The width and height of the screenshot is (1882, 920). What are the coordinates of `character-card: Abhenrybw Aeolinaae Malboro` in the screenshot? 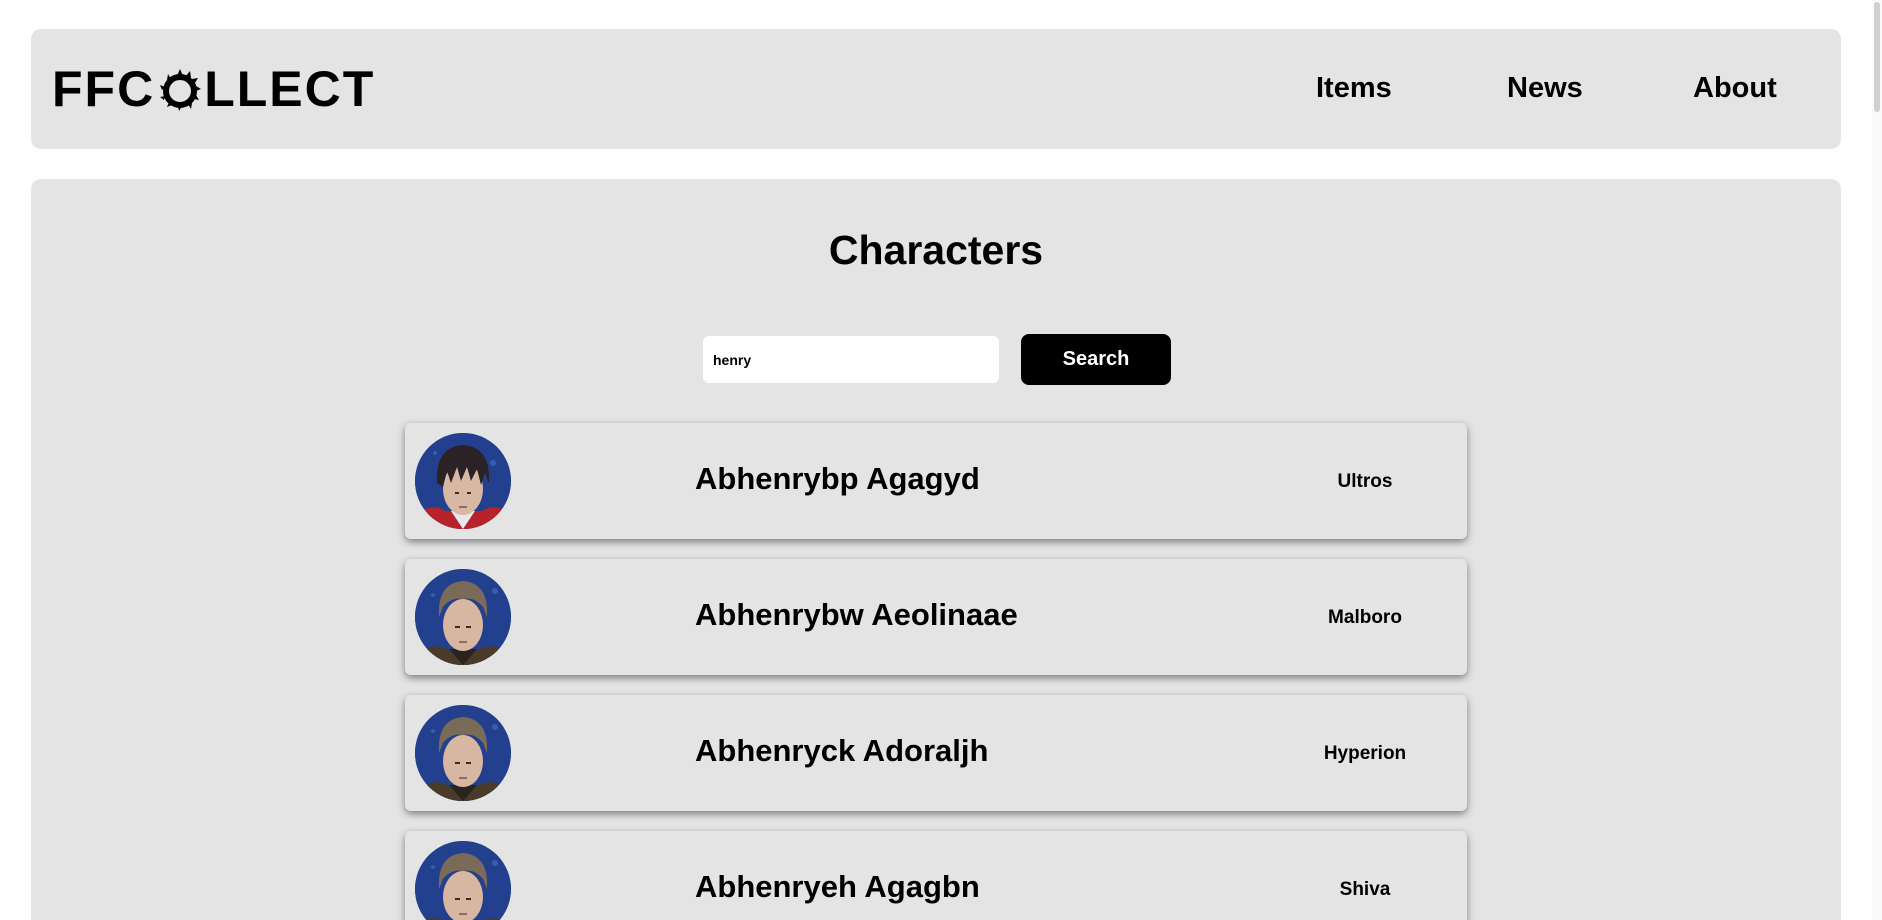 It's located at (936, 617).